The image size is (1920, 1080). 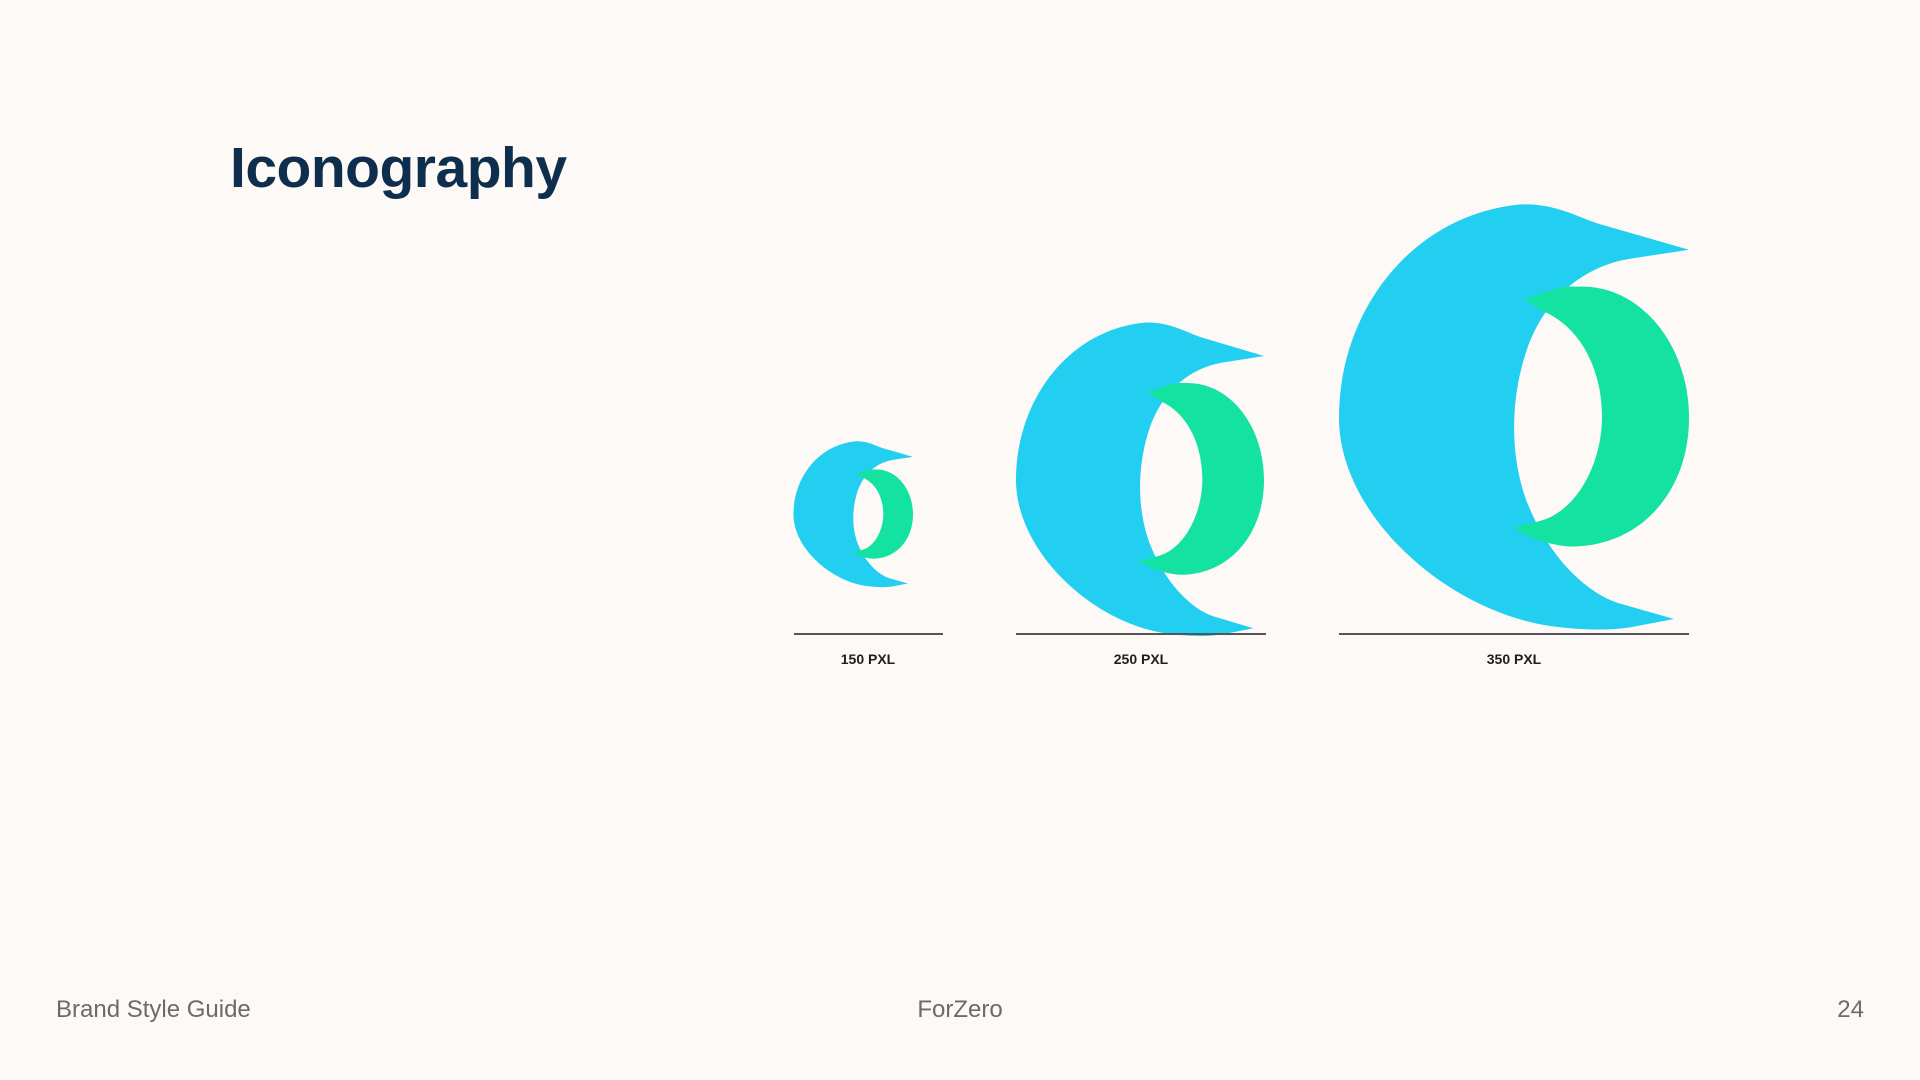 I want to click on logo-mark-large, so click(x=1514, y=417).